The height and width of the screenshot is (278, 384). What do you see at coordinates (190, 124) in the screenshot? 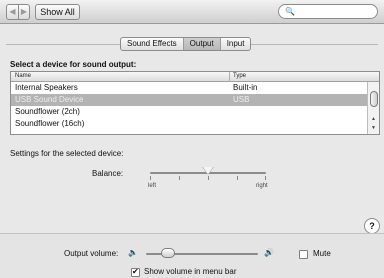
I see `table-row: Soundflower (16ch)` at bounding box center [190, 124].